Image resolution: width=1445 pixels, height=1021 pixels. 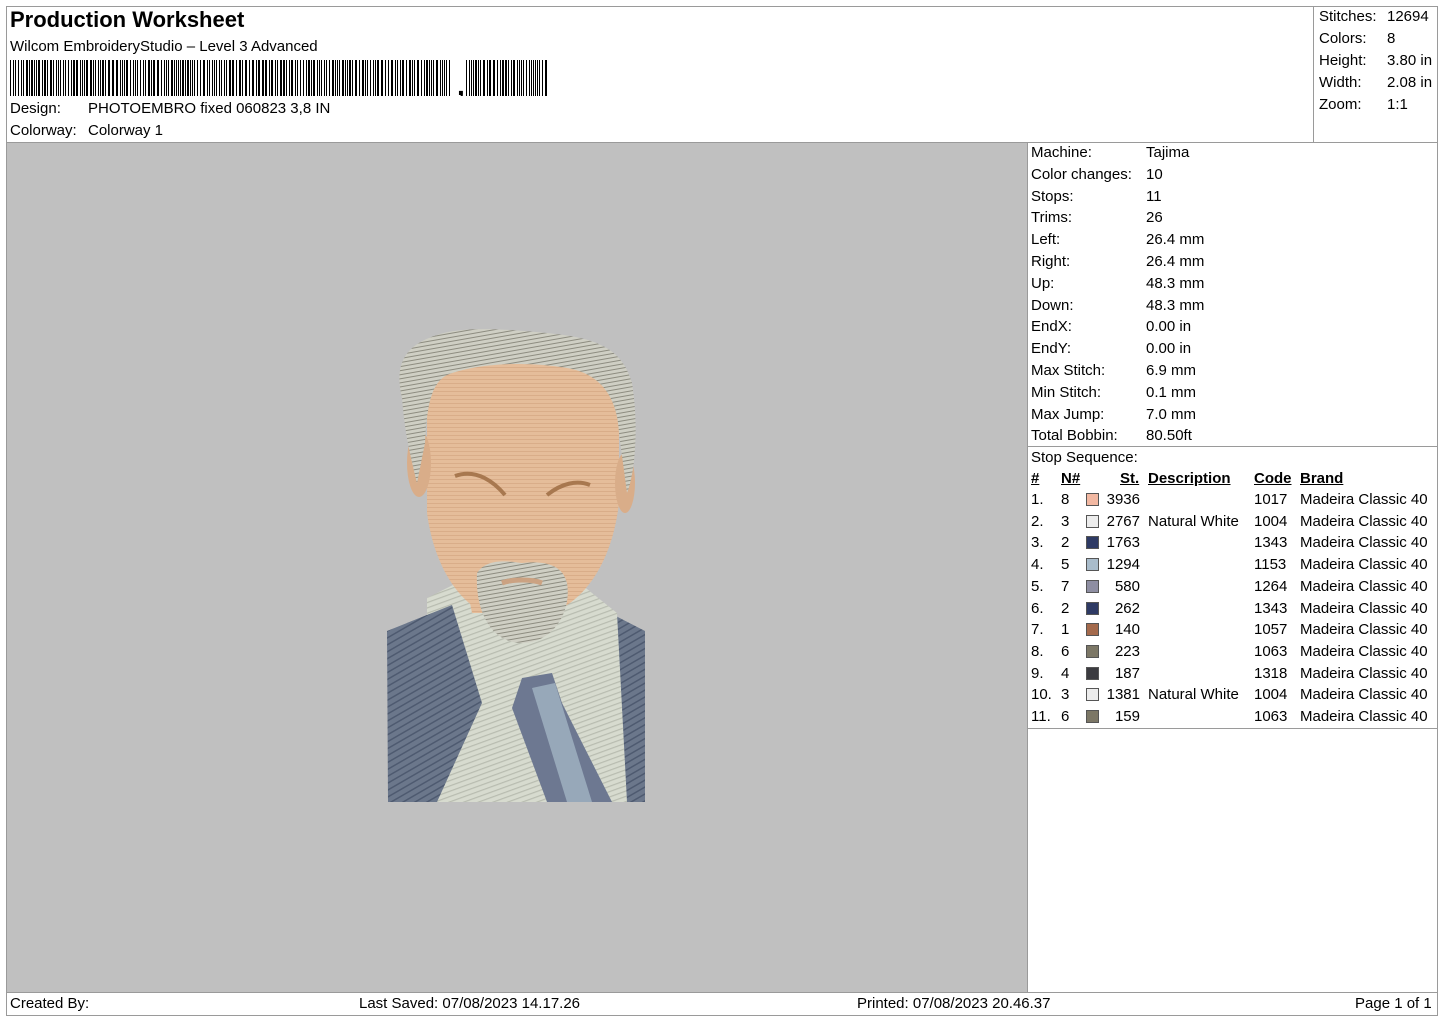 I want to click on last-saved: Last Saved: 07/08/2023 14.17.26, so click(x=470, y=1003).